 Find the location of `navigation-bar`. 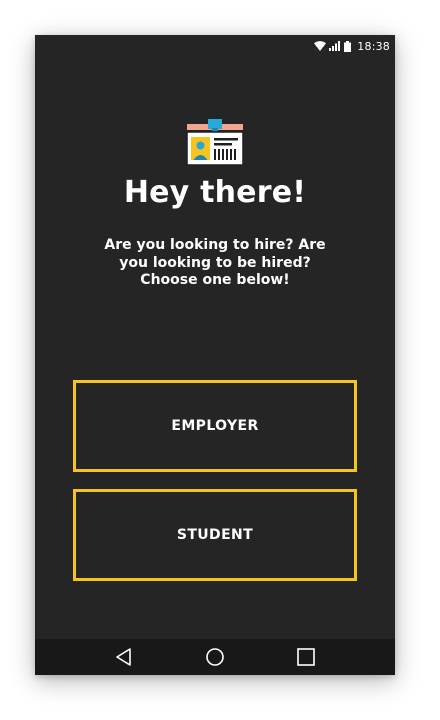

navigation-bar is located at coordinates (215, 657).